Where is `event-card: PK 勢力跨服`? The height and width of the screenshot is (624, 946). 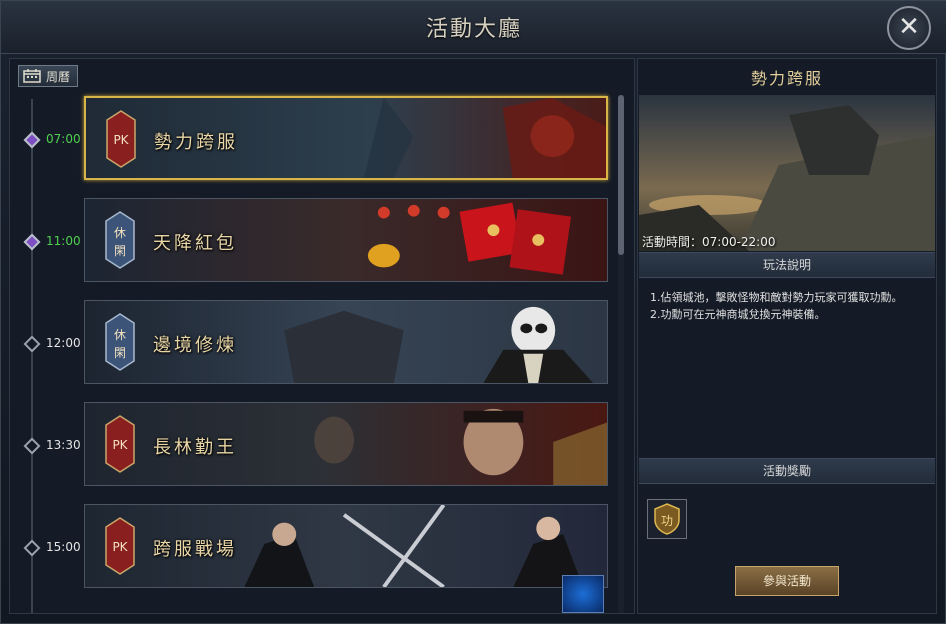 event-card: PK 勢力跨服 is located at coordinates (346, 138).